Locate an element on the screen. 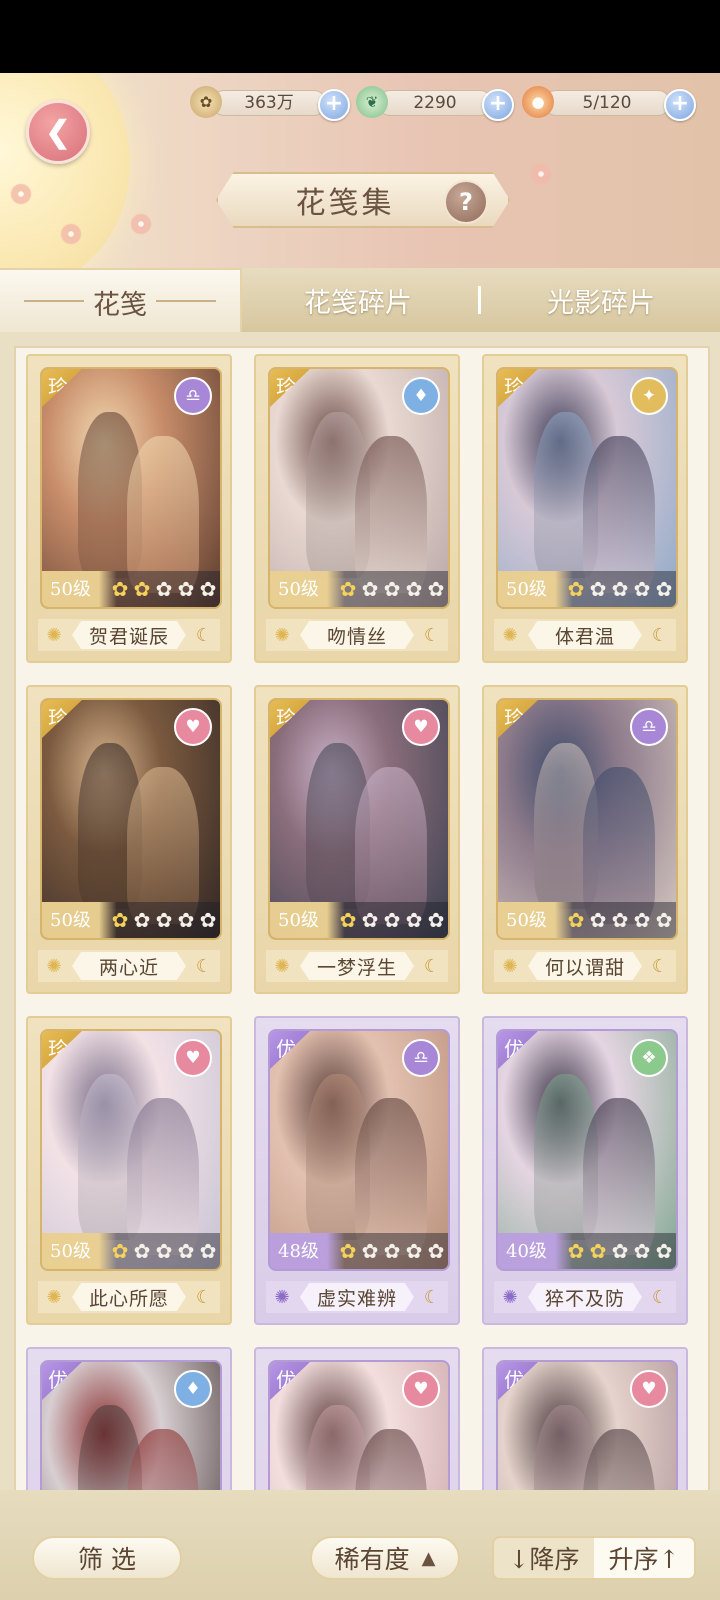 The image size is (720, 1600). card-item: 珍 ♥ 50级 ✿ ✿ ✿ ✿ ✿ ✺ 两心近 ☾ is located at coordinates (129, 839).